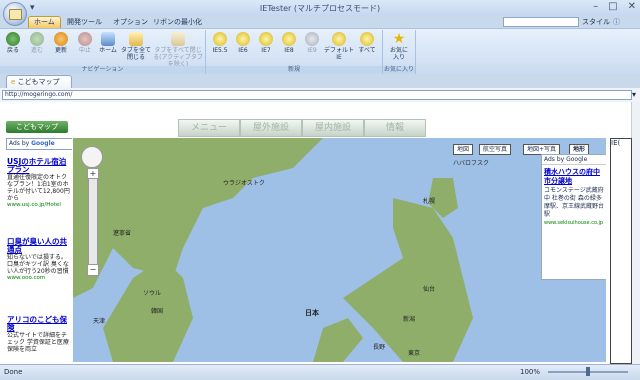  What do you see at coordinates (530, 372) in the screenshot?
I see `zoom-value: 100%` at bounding box center [530, 372].